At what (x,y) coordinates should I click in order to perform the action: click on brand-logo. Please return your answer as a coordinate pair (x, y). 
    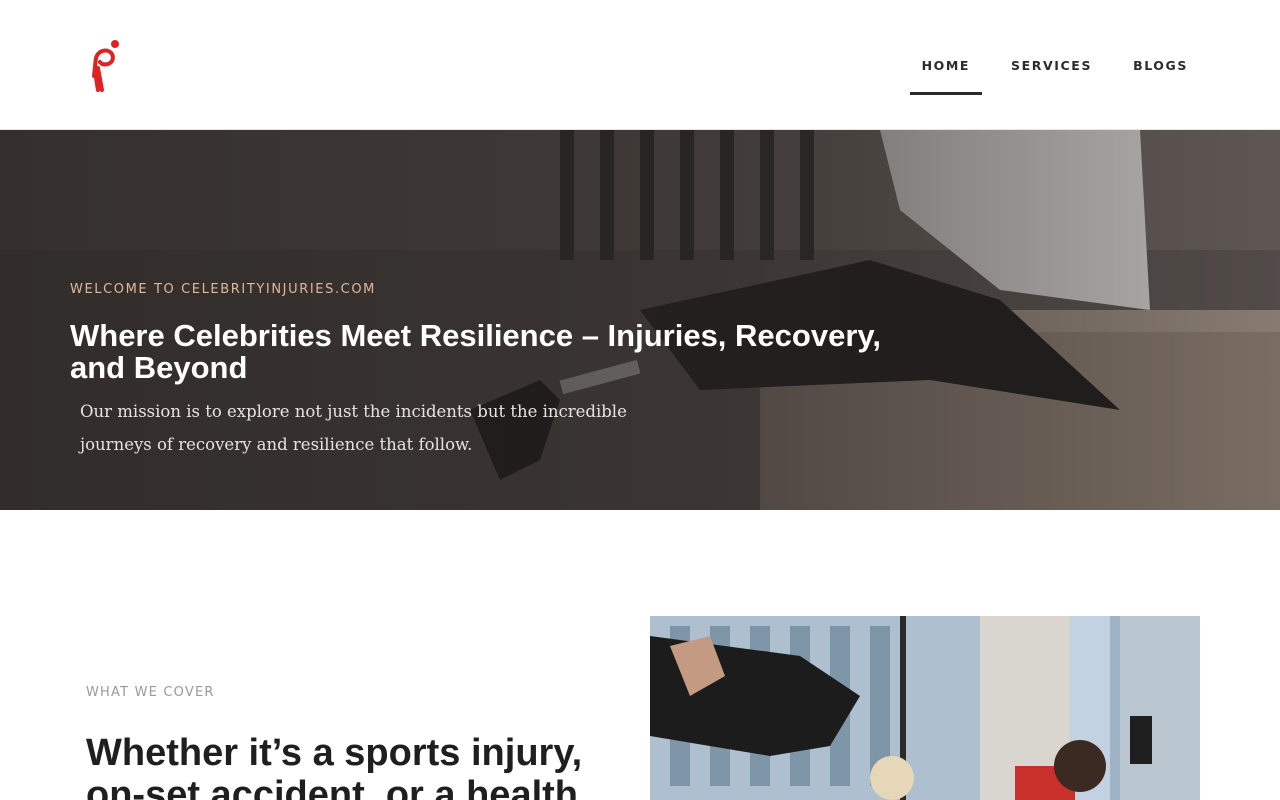
    Looking at the image, I should click on (106, 66).